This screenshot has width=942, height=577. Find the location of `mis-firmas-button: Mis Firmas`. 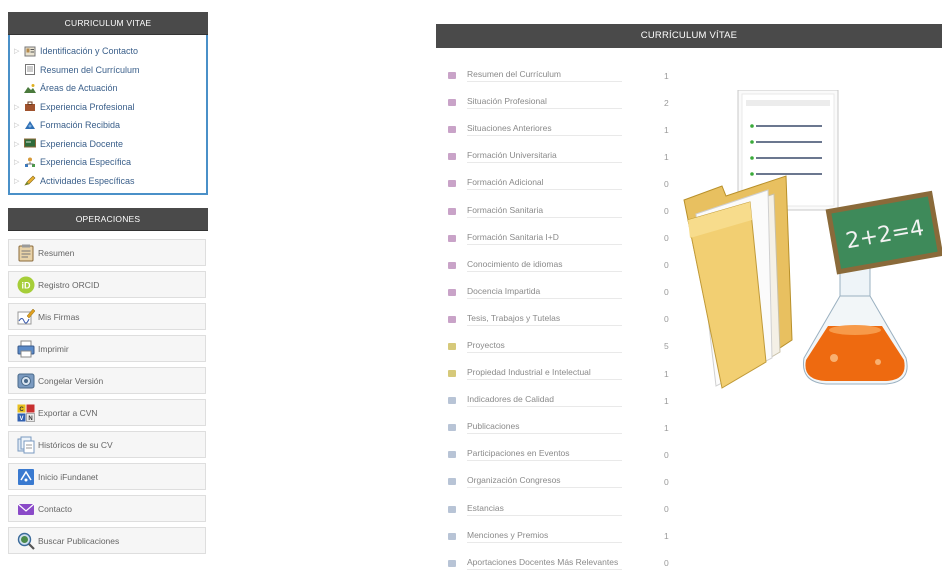

mis-firmas-button: Mis Firmas is located at coordinates (107, 316).